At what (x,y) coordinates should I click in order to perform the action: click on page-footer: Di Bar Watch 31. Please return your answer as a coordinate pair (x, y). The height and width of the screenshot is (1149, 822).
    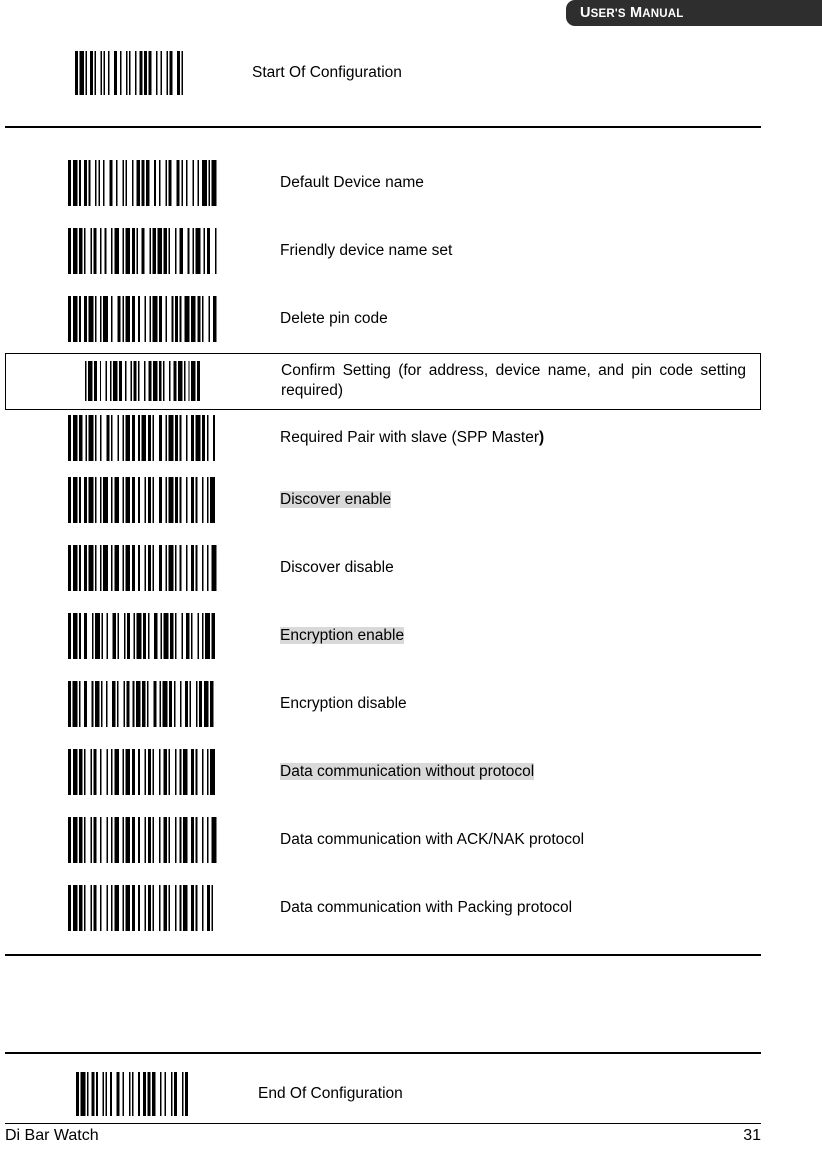
    Looking at the image, I should click on (383, 1134).